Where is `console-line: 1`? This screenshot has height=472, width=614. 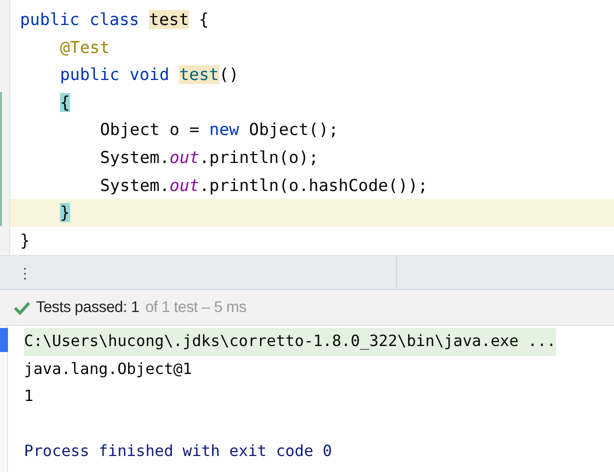
console-line: 1 is located at coordinates (29, 396).